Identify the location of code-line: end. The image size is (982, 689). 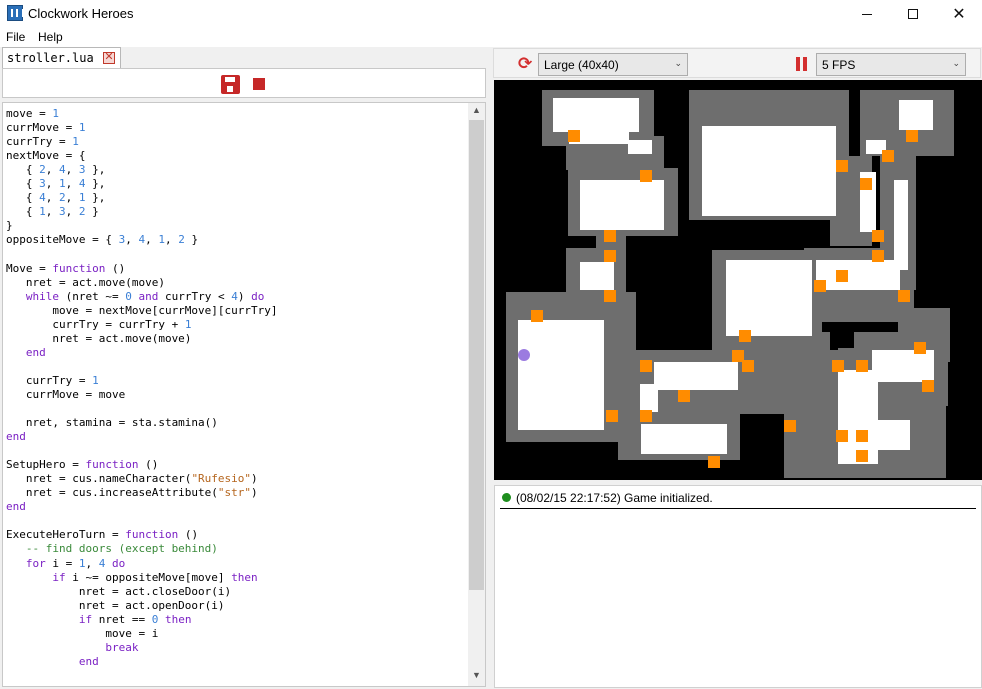
(88, 661).